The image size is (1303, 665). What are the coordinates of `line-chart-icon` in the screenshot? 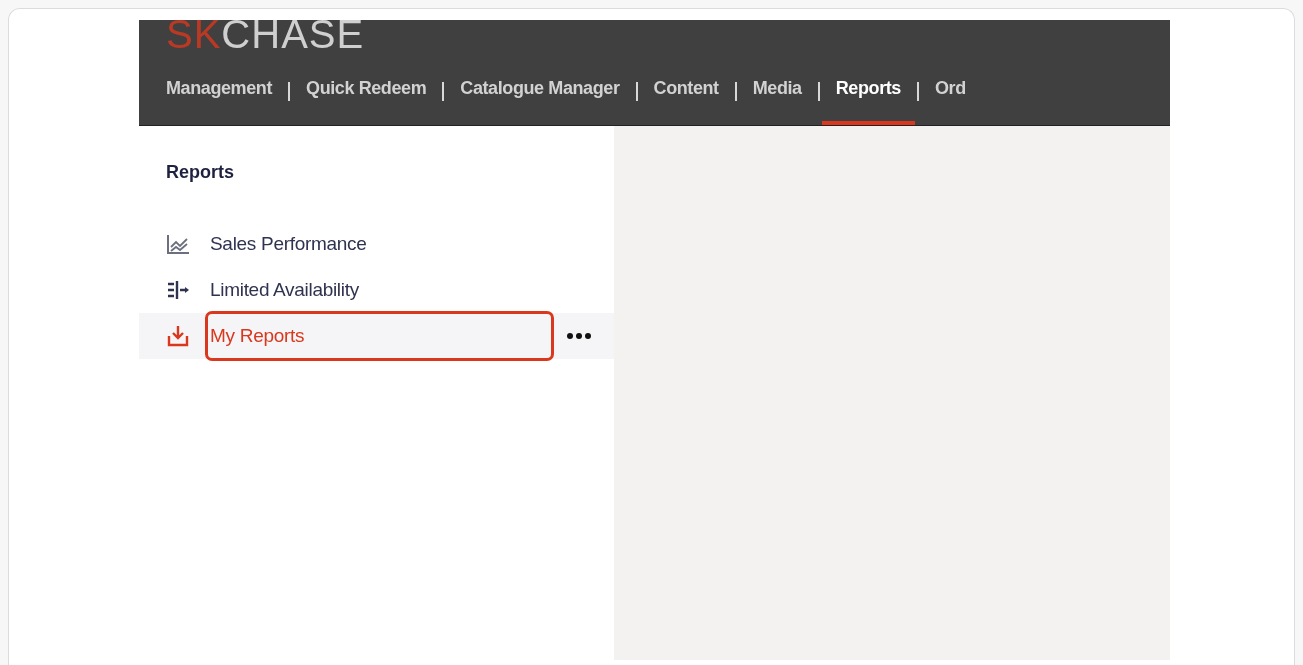 It's located at (178, 244).